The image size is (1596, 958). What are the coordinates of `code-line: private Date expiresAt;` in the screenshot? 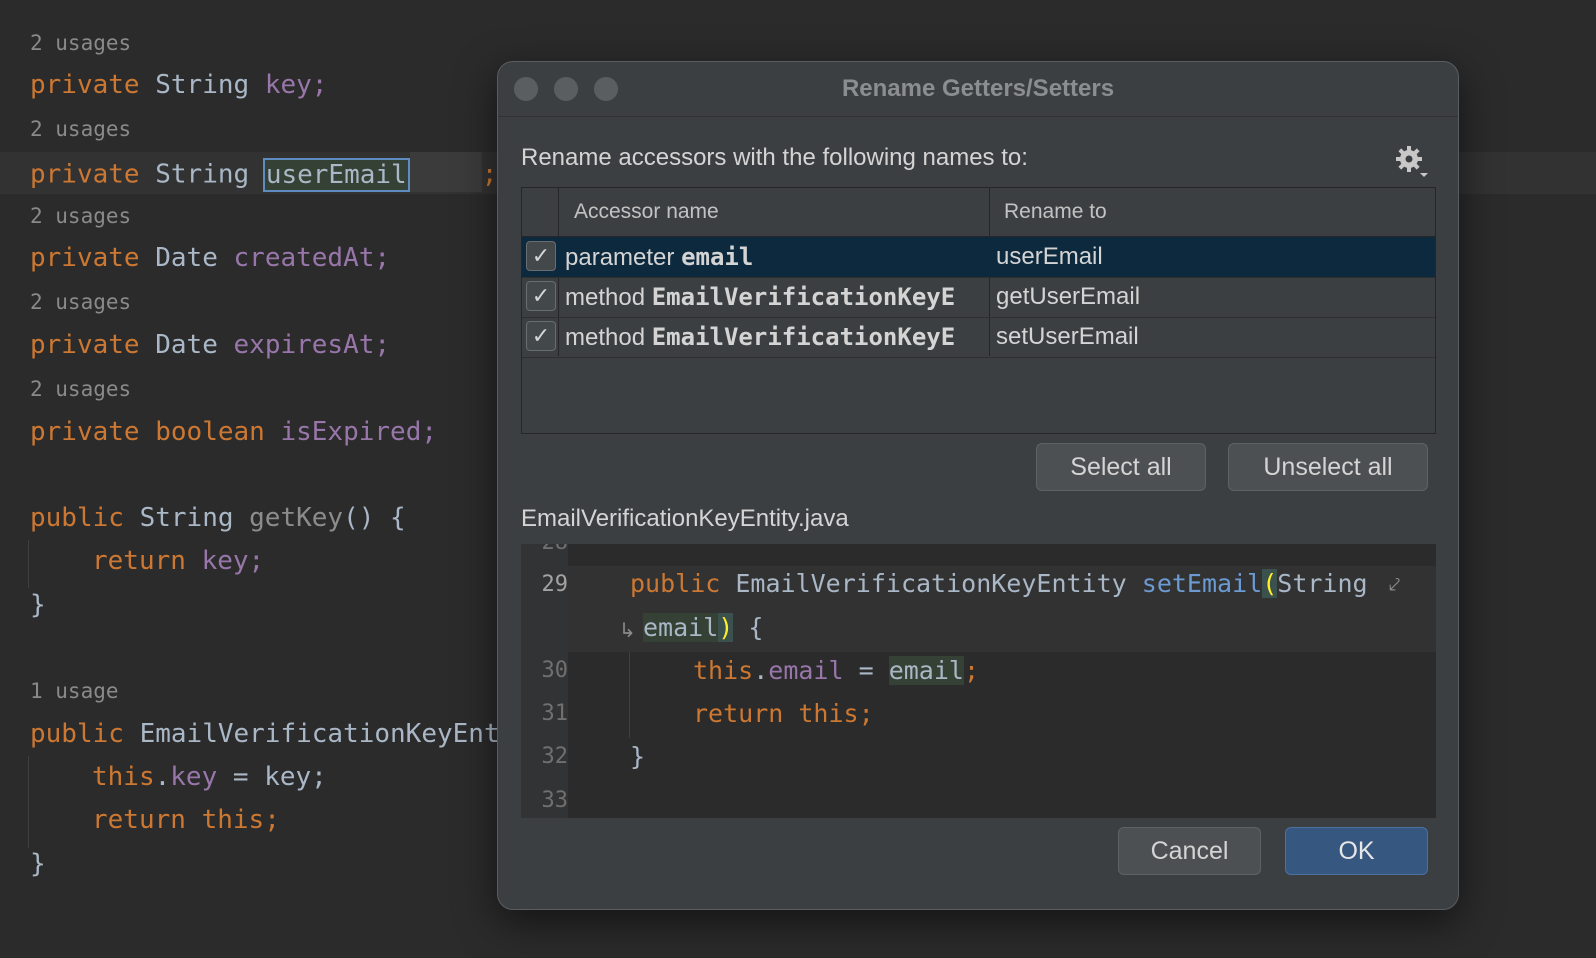 It's located at (210, 345).